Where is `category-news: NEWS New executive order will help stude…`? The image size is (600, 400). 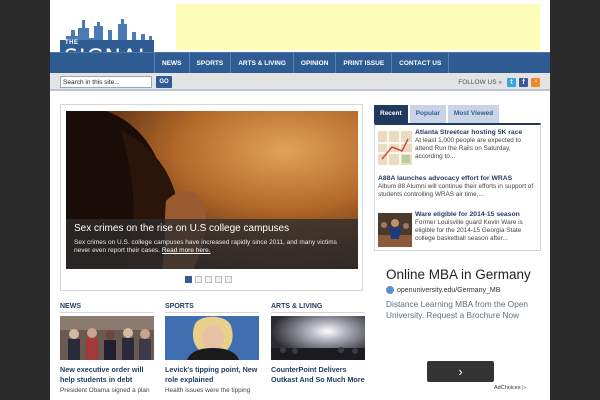 category-news: NEWS New executive order will help stude… is located at coordinates (107, 348).